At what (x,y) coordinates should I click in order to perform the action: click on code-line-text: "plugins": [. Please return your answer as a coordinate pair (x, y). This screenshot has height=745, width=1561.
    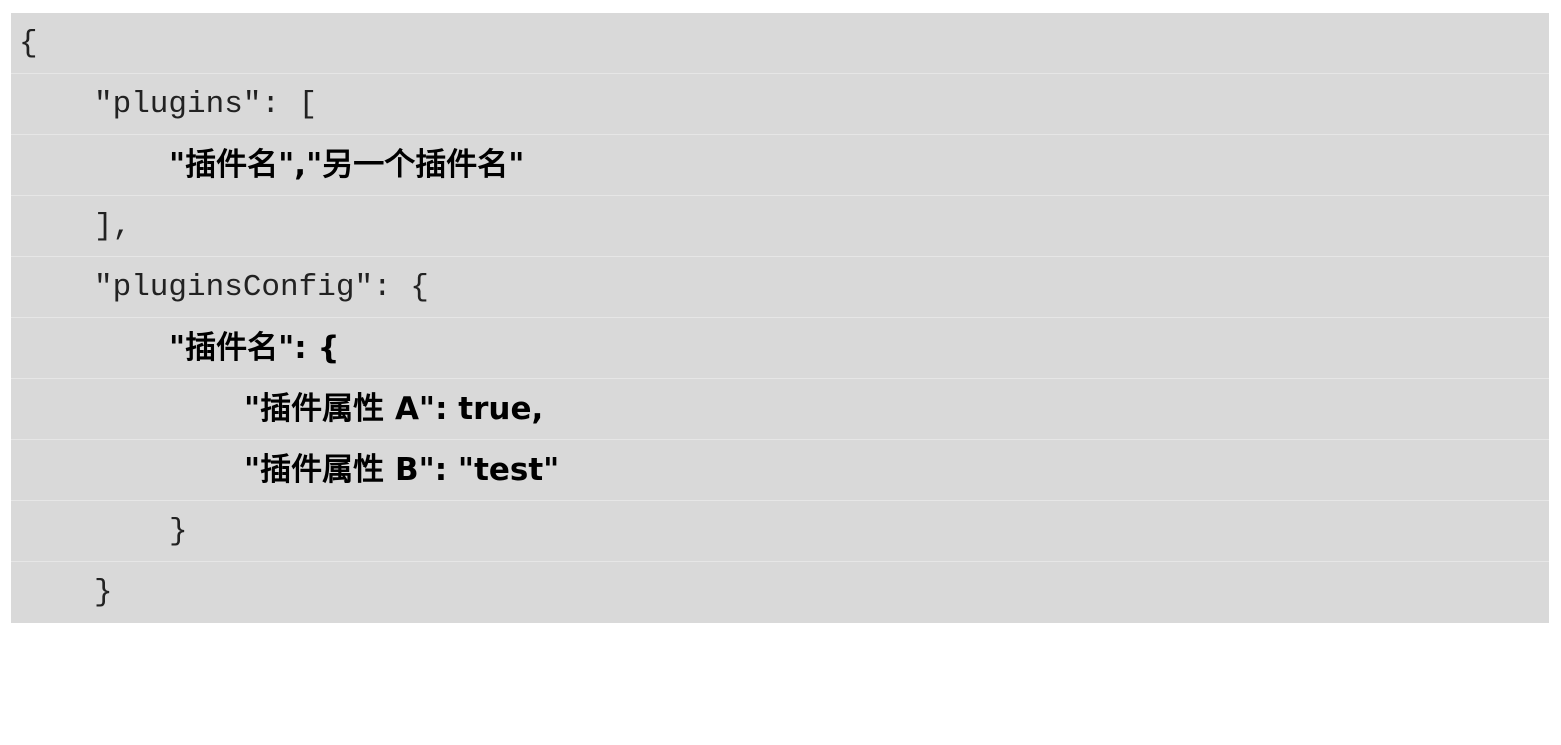
    Looking at the image, I should click on (206, 104).